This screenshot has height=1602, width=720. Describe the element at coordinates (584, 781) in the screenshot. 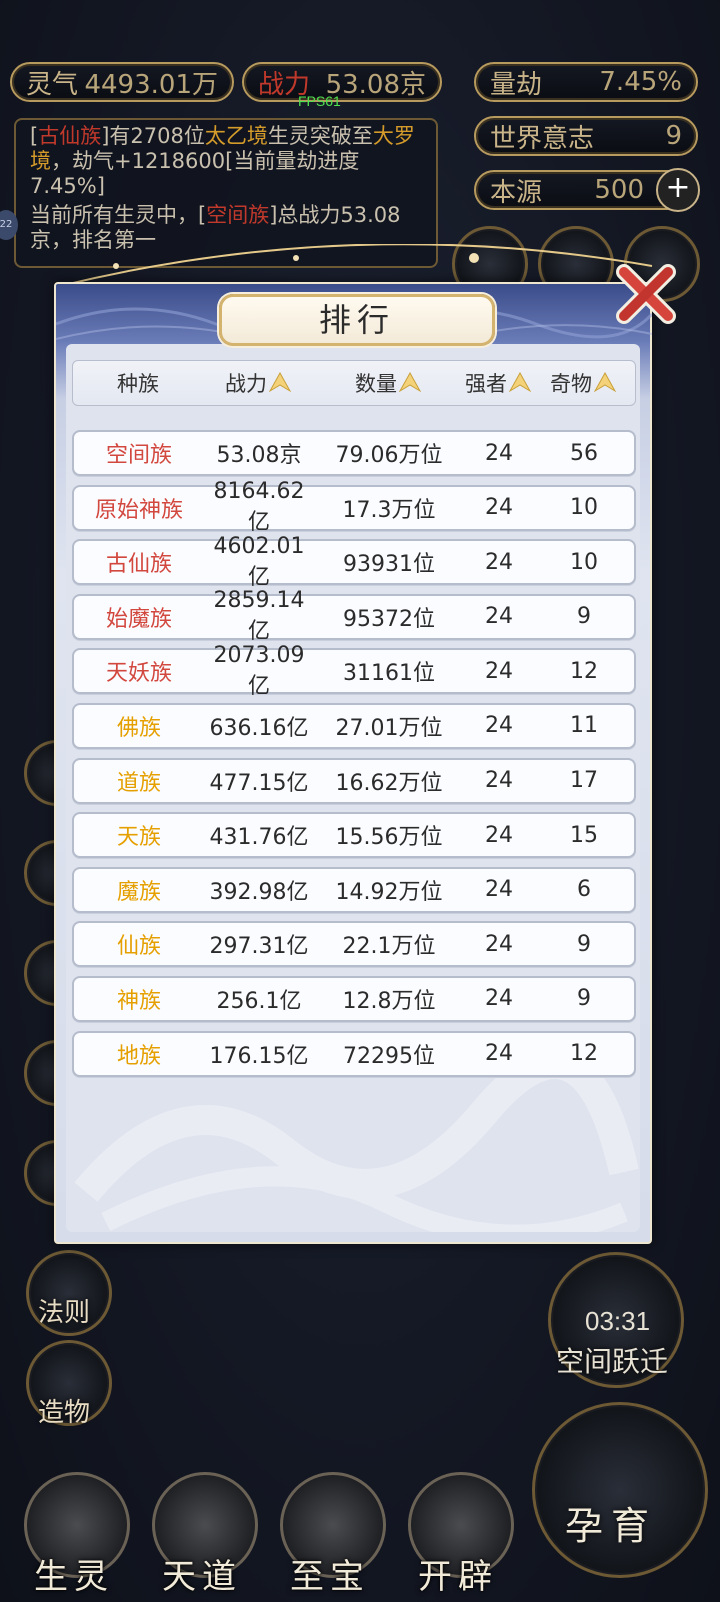

I see `items-cell: 17` at that location.